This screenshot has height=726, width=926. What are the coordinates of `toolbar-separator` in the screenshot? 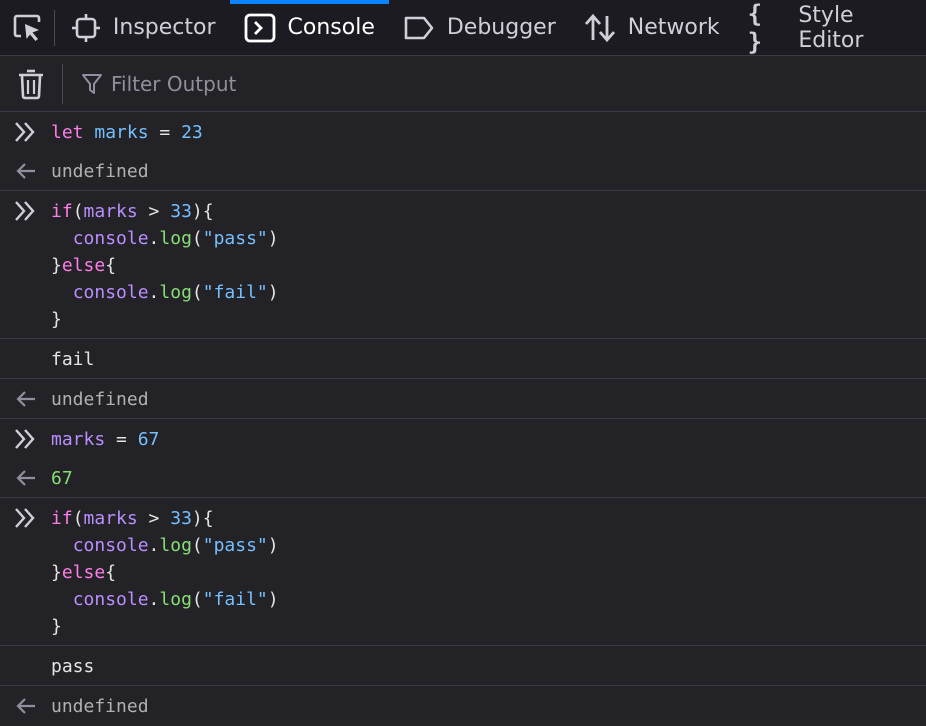 It's located at (62, 83).